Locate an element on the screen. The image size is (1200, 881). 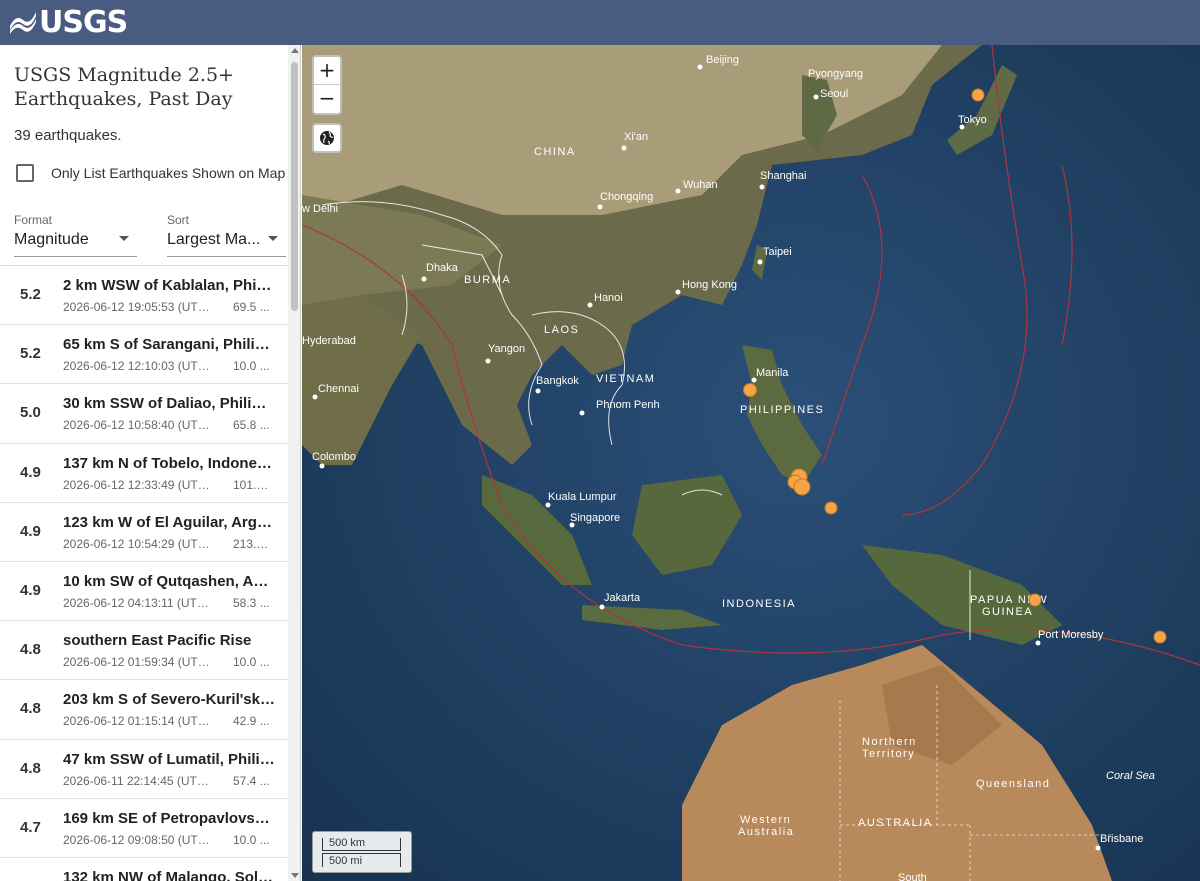
list-item: 132 km NW of Malango, Solomon Islands is located at coordinates (144, 869).